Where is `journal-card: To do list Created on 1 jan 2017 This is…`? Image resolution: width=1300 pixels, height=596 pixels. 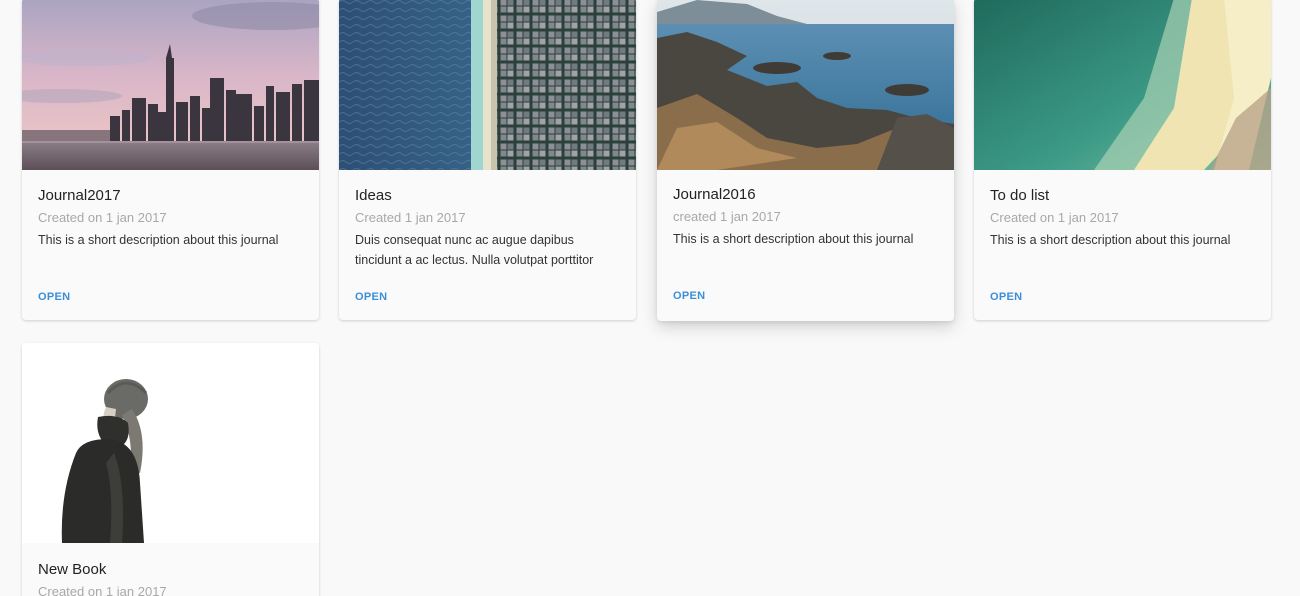 journal-card: To do list Created on 1 jan 2017 This is… is located at coordinates (1122, 160).